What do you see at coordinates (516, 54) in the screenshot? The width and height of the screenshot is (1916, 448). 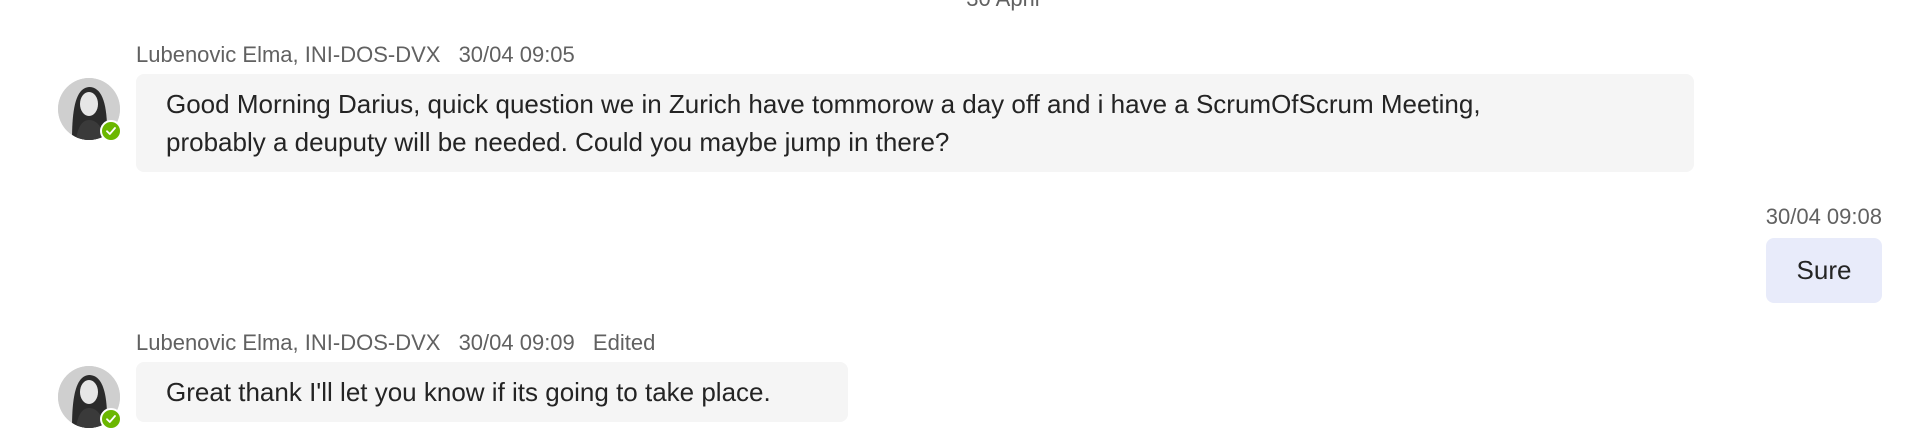 I see `message-timestamp: 30/04 09:05` at bounding box center [516, 54].